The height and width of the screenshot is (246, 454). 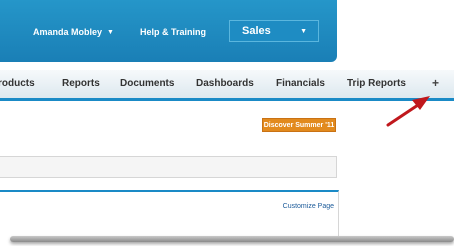 I want to click on content-panel: Customize Page, so click(x=169, y=213).